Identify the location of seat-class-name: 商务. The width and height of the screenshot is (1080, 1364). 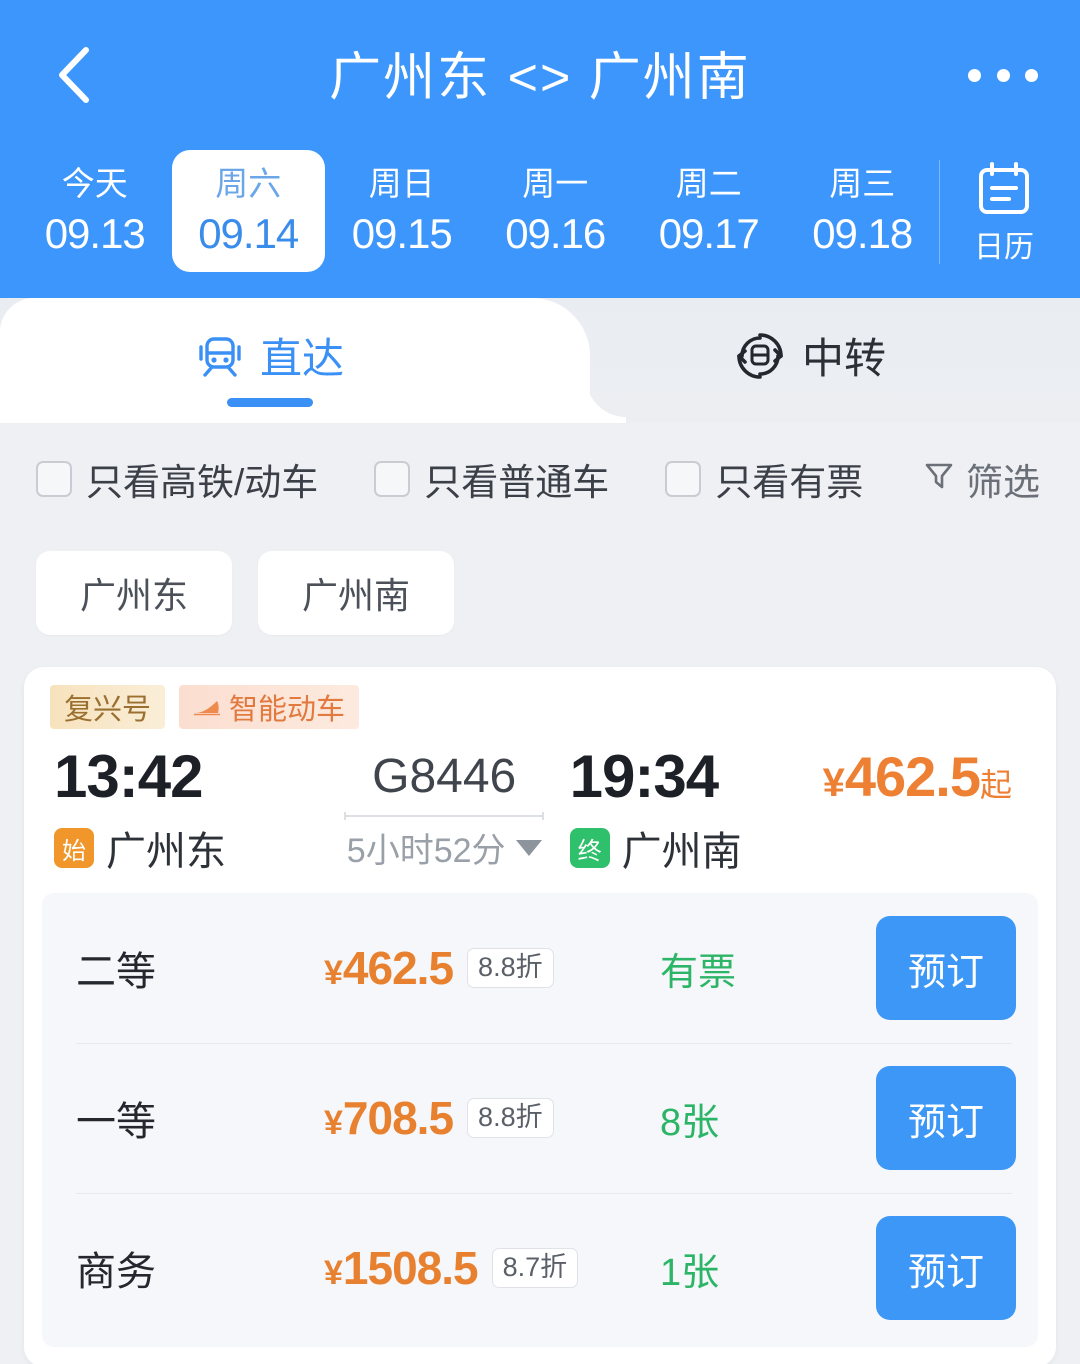
(116, 1272).